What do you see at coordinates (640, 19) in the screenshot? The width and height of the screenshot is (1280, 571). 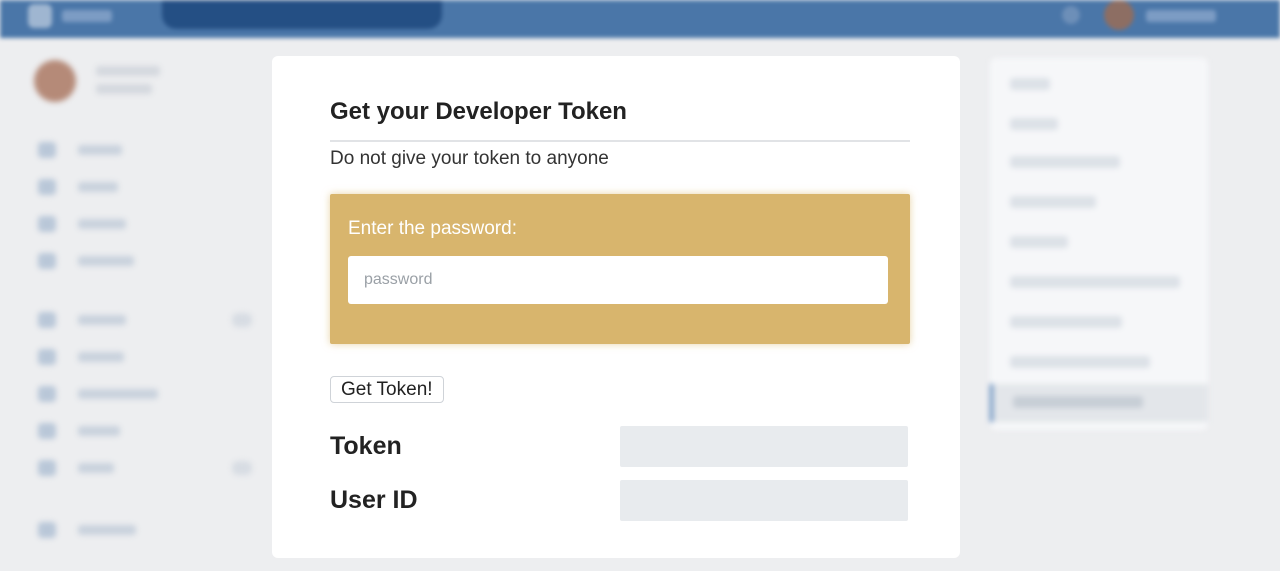 I see `top-bar` at bounding box center [640, 19].